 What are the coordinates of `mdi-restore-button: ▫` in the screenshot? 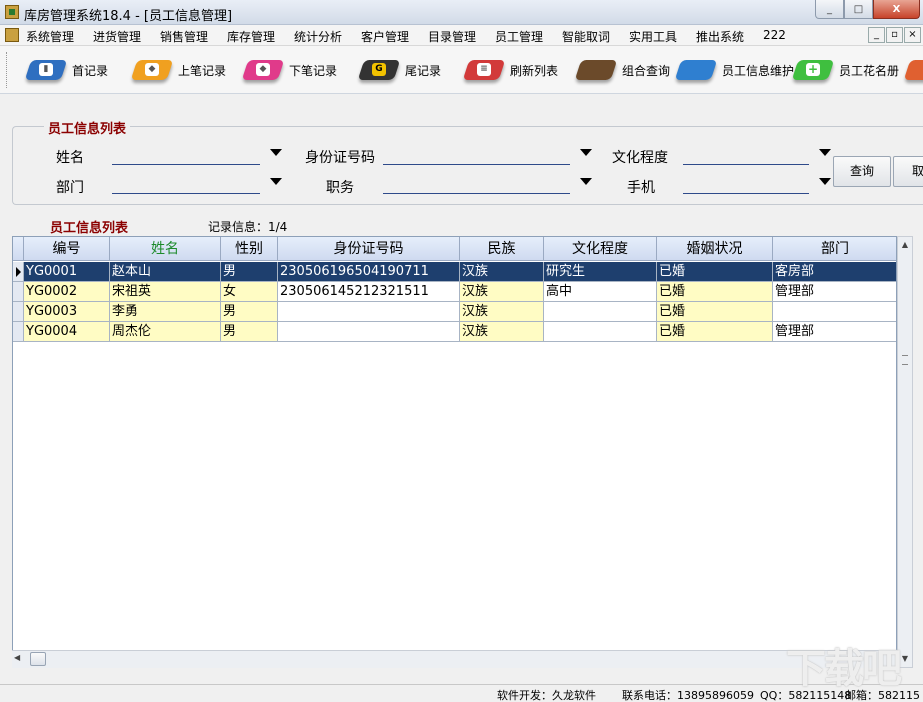 It's located at (894, 35).